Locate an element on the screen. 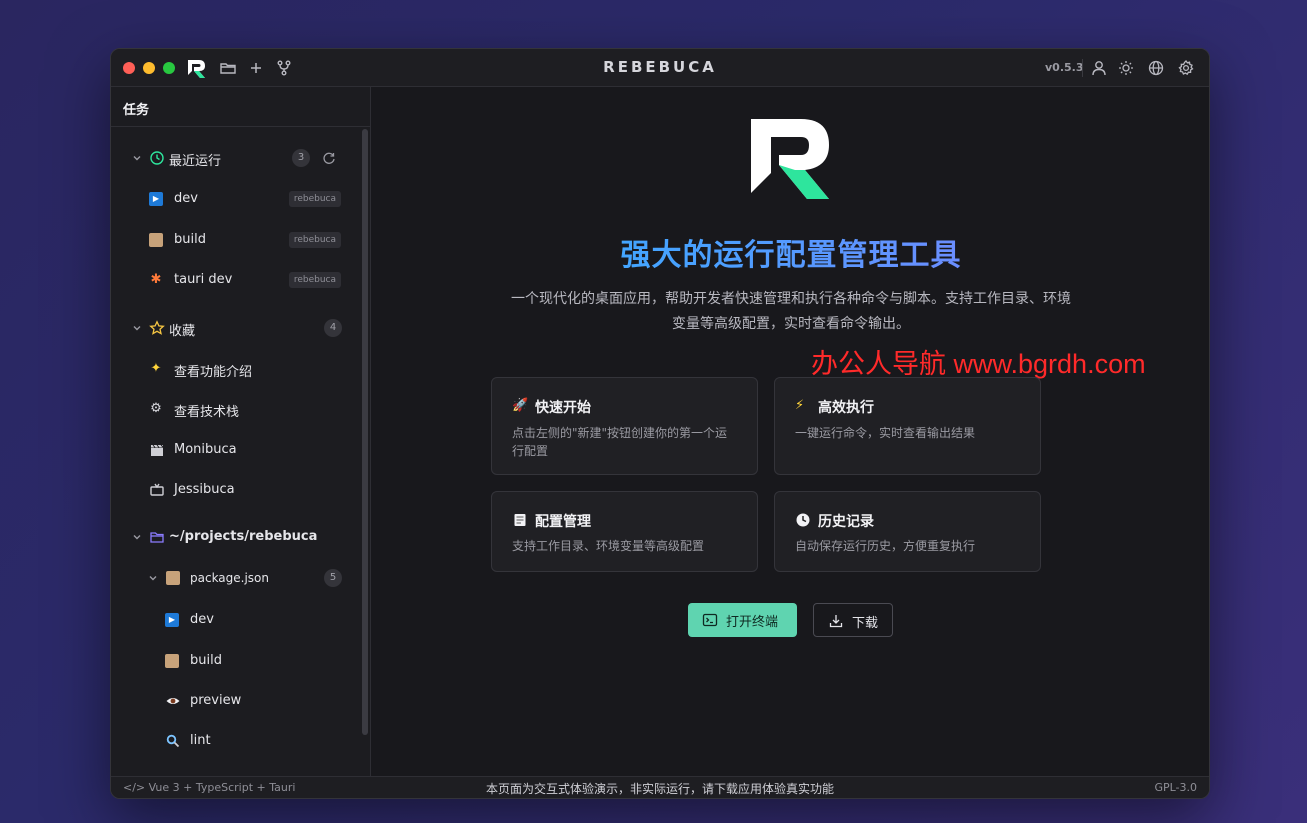 The width and height of the screenshot is (1307, 823). feature-card-quick-start: 🚀 快速开始 点击左侧的"新建"按钮创建你的第一个运行配置 is located at coordinates (624, 426).